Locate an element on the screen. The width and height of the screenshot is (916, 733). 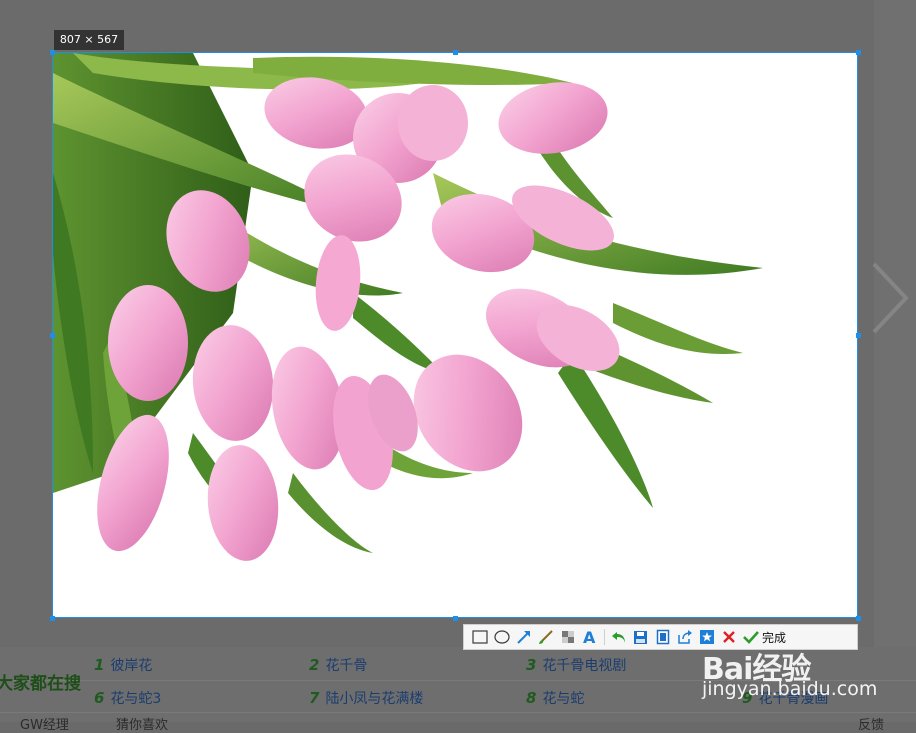
ellipse-icon is located at coordinates (501, 637).